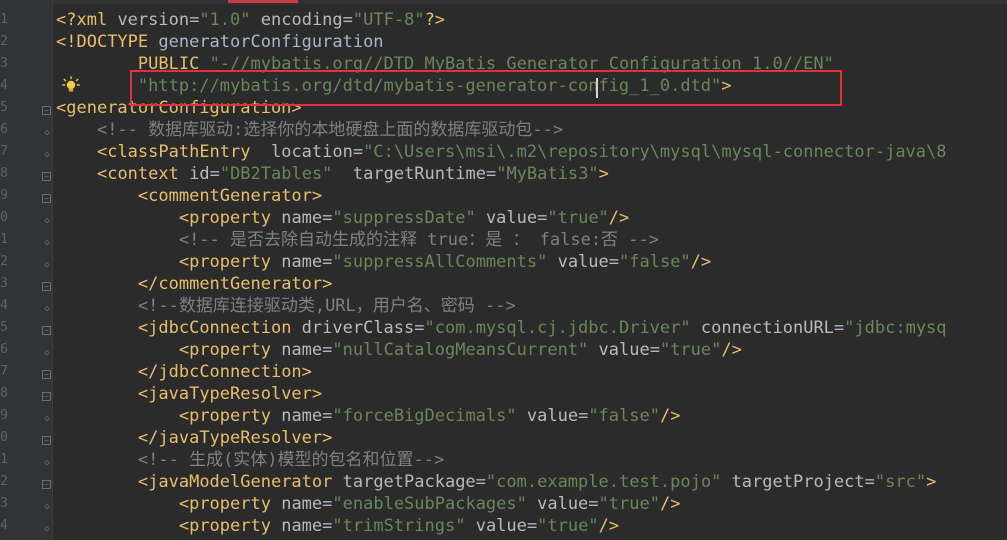  Describe the element at coordinates (404, 482) in the screenshot. I see `attr-name: targetPackage` at that location.